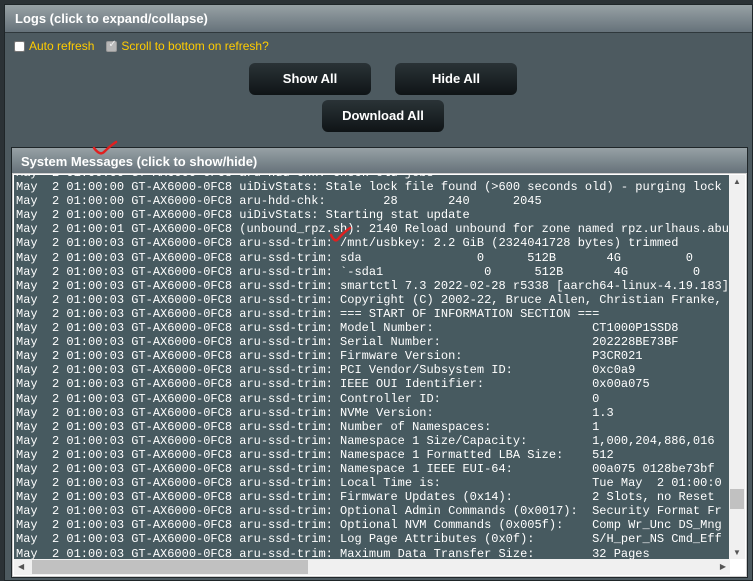  I want to click on show-all-button: Show All, so click(310, 79).